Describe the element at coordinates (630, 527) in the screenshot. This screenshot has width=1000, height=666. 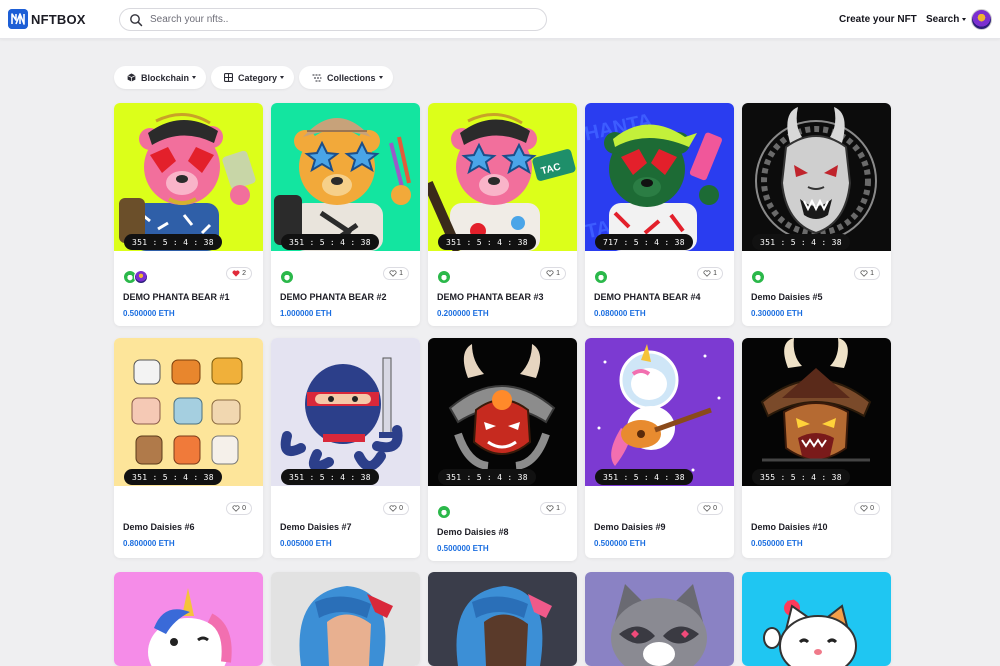
I see `nft-title: Demo Daisies #9` at that location.